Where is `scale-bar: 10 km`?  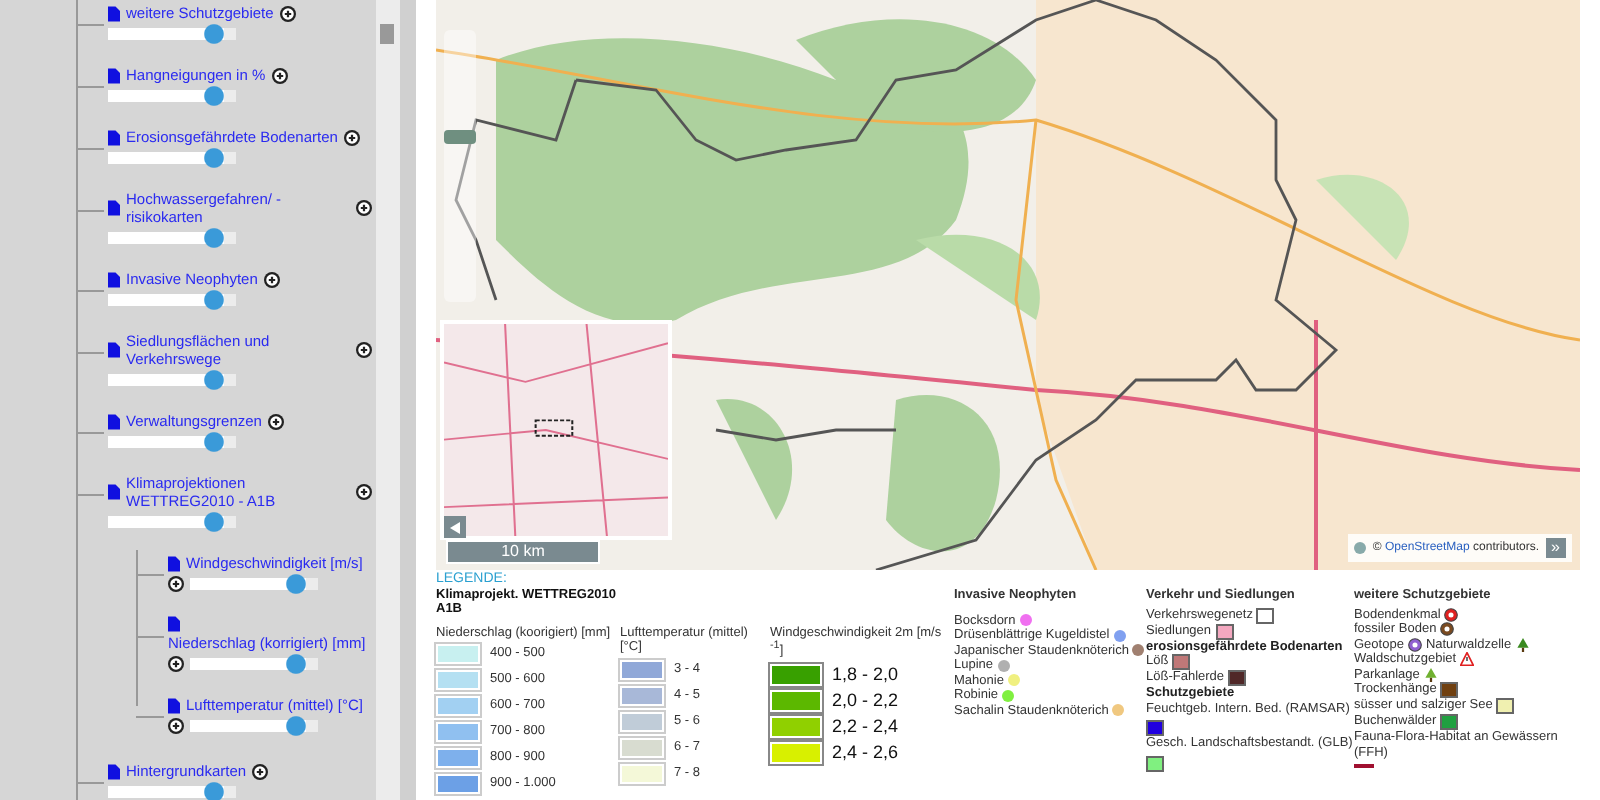 scale-bar: 10 km is located at coordinates (523, 552).